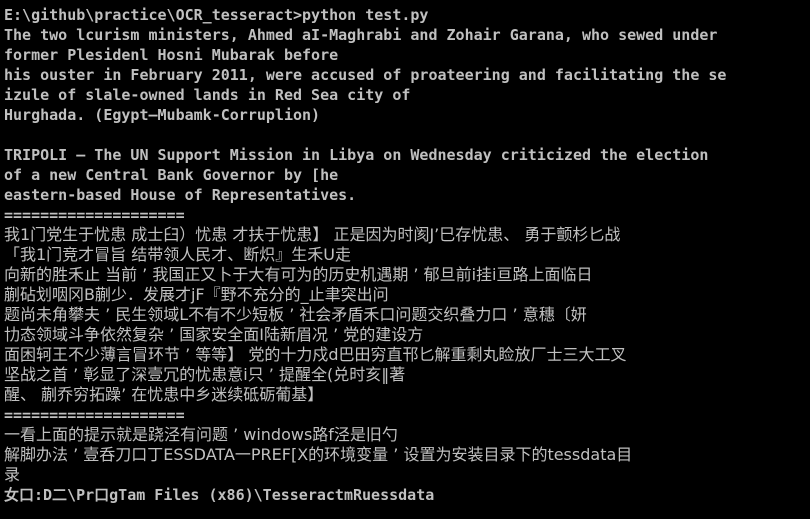 This screenshot has height=519, width=810. I want to click on console-line: former Plesidenl Hosni Mubarak before, so click(171, 55).